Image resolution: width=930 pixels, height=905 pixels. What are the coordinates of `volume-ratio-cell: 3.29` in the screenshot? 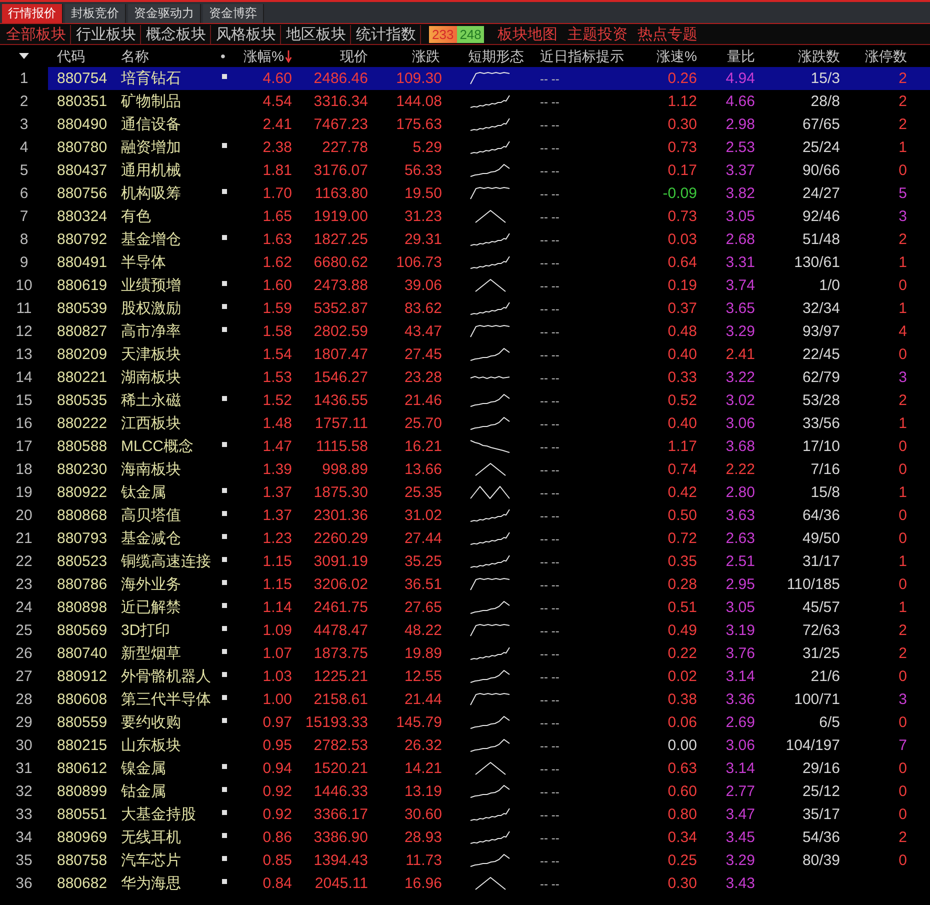 It's located at (740, 860).